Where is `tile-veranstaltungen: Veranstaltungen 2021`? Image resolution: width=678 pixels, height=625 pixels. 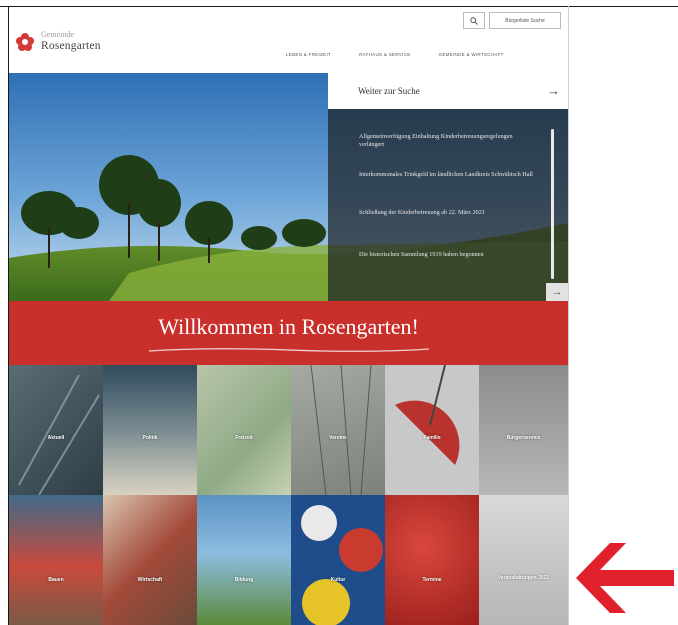
tile-veranstaltungen: Veranstaltungen 2021 is located at coordinates (523, 560).